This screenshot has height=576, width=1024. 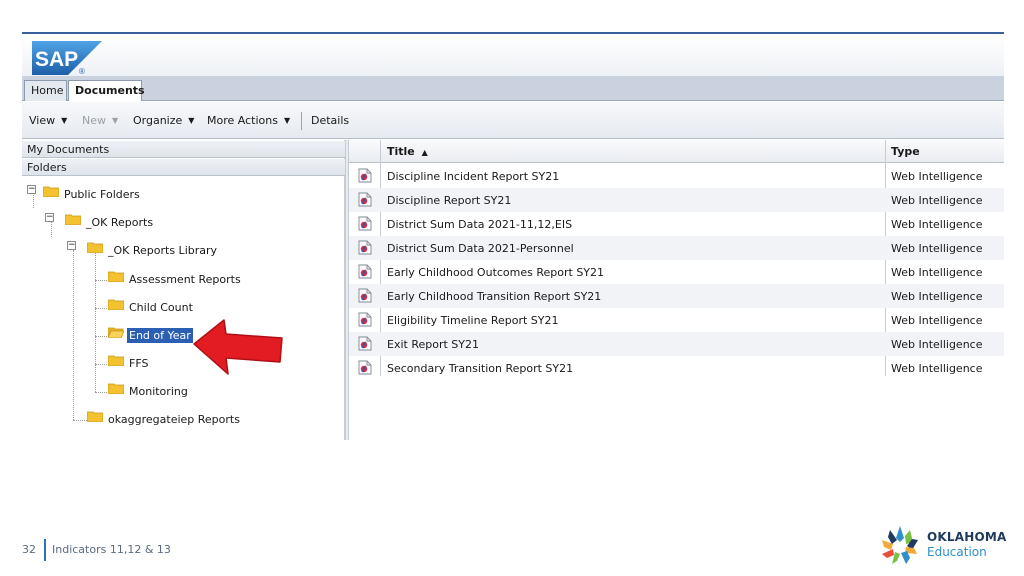 What do you see at coordinates (513, 88) in the screenshot?
I see `tab-bar: Home Documents` at bounding box center [513, 88].